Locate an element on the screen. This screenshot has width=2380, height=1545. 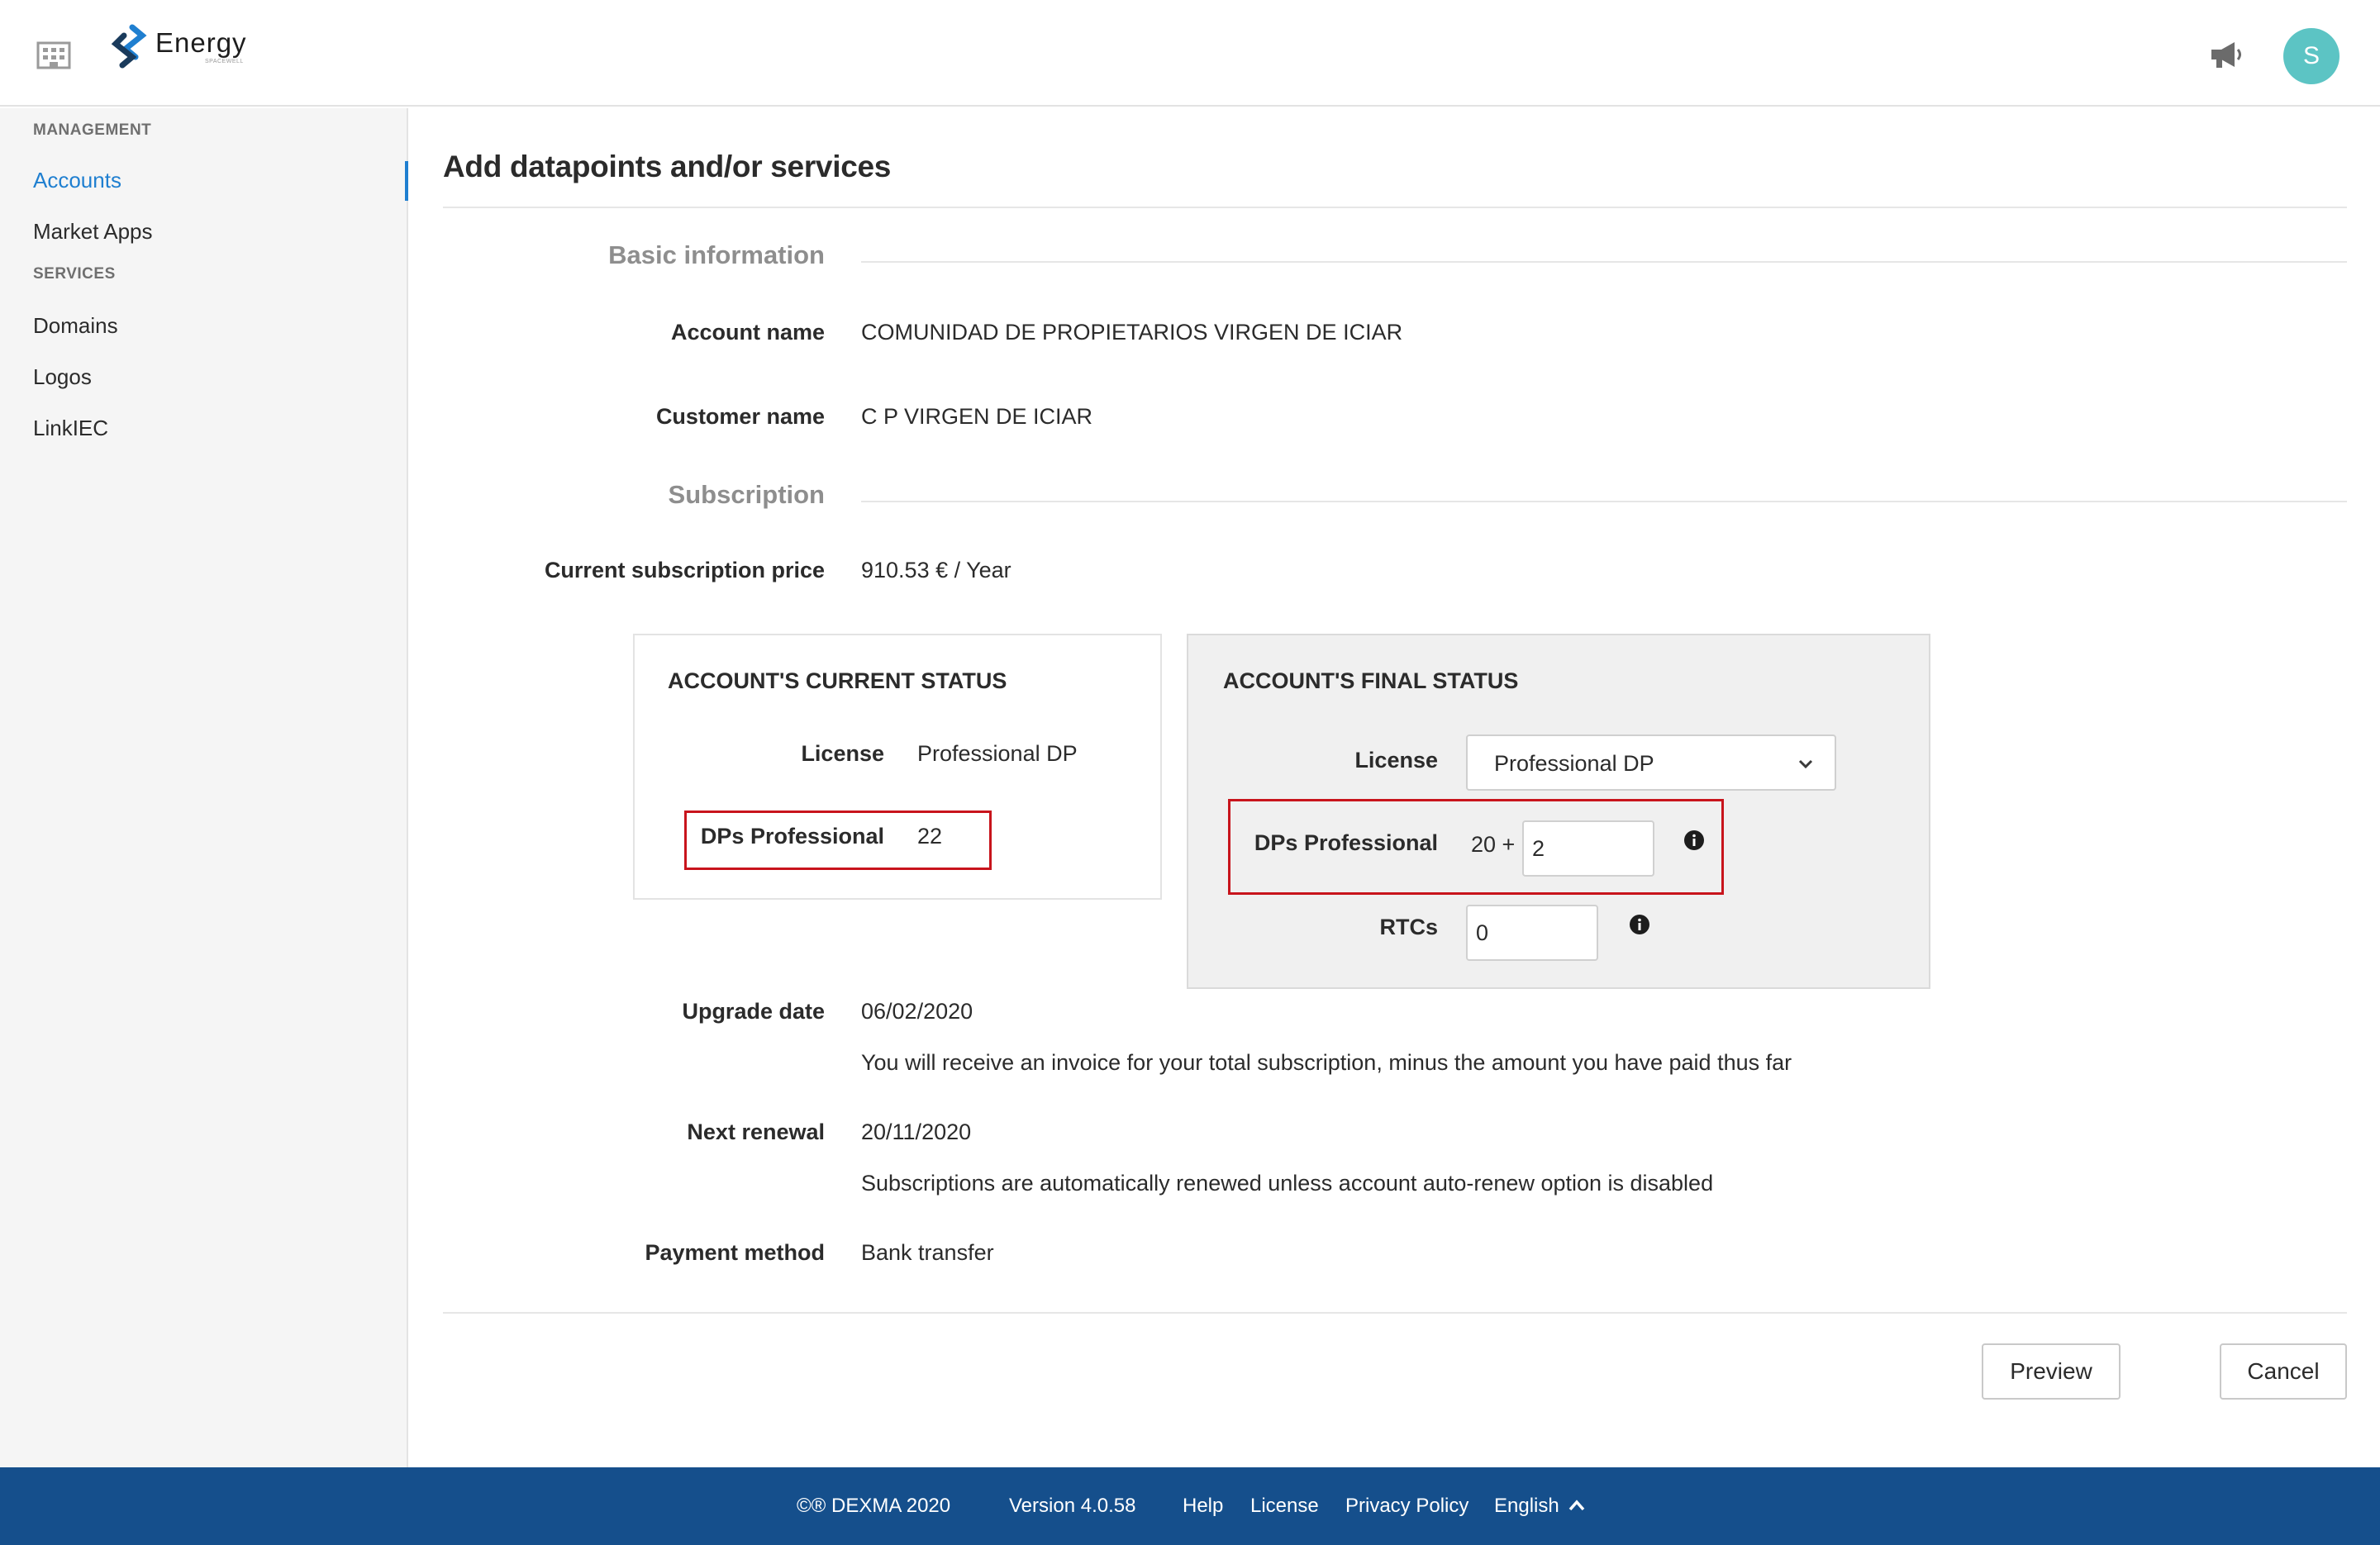
final-status-title: ACCOUNT'S FINAL STATUS is located at coordinates (1371, 680).